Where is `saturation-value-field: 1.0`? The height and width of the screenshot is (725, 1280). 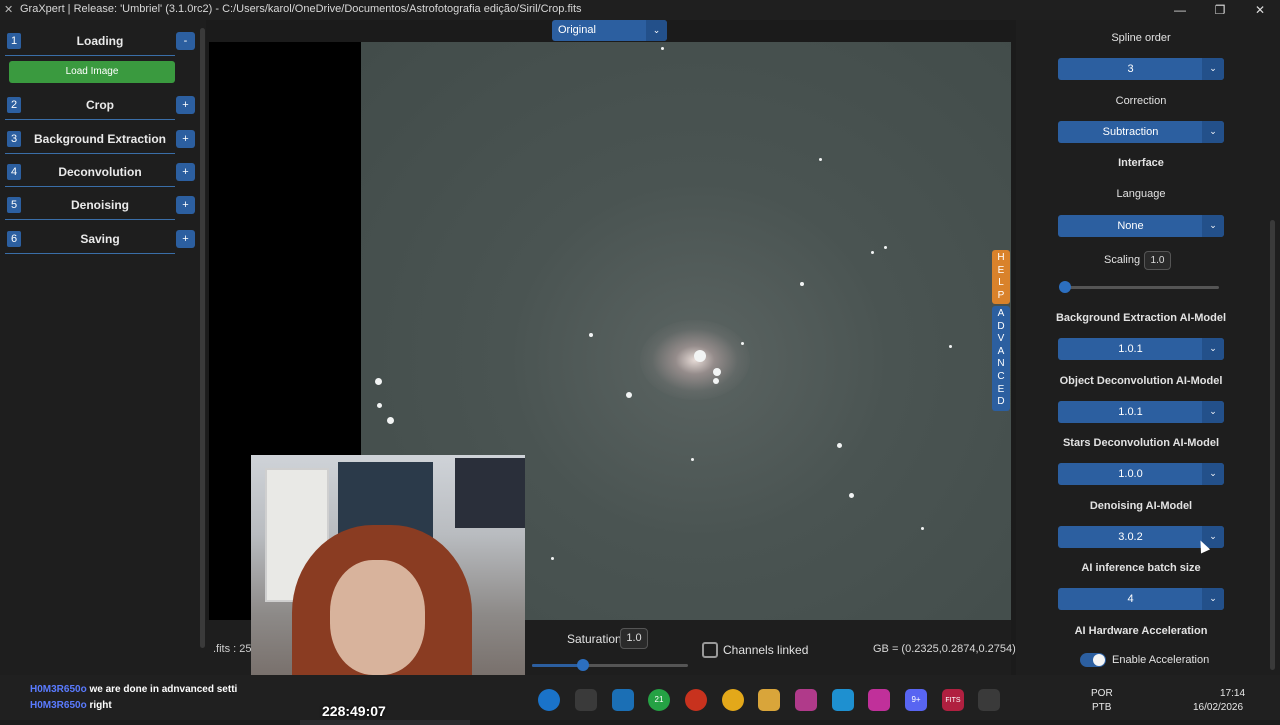
saturation-value-field: 1.0 is located at coordinates (634, 638).